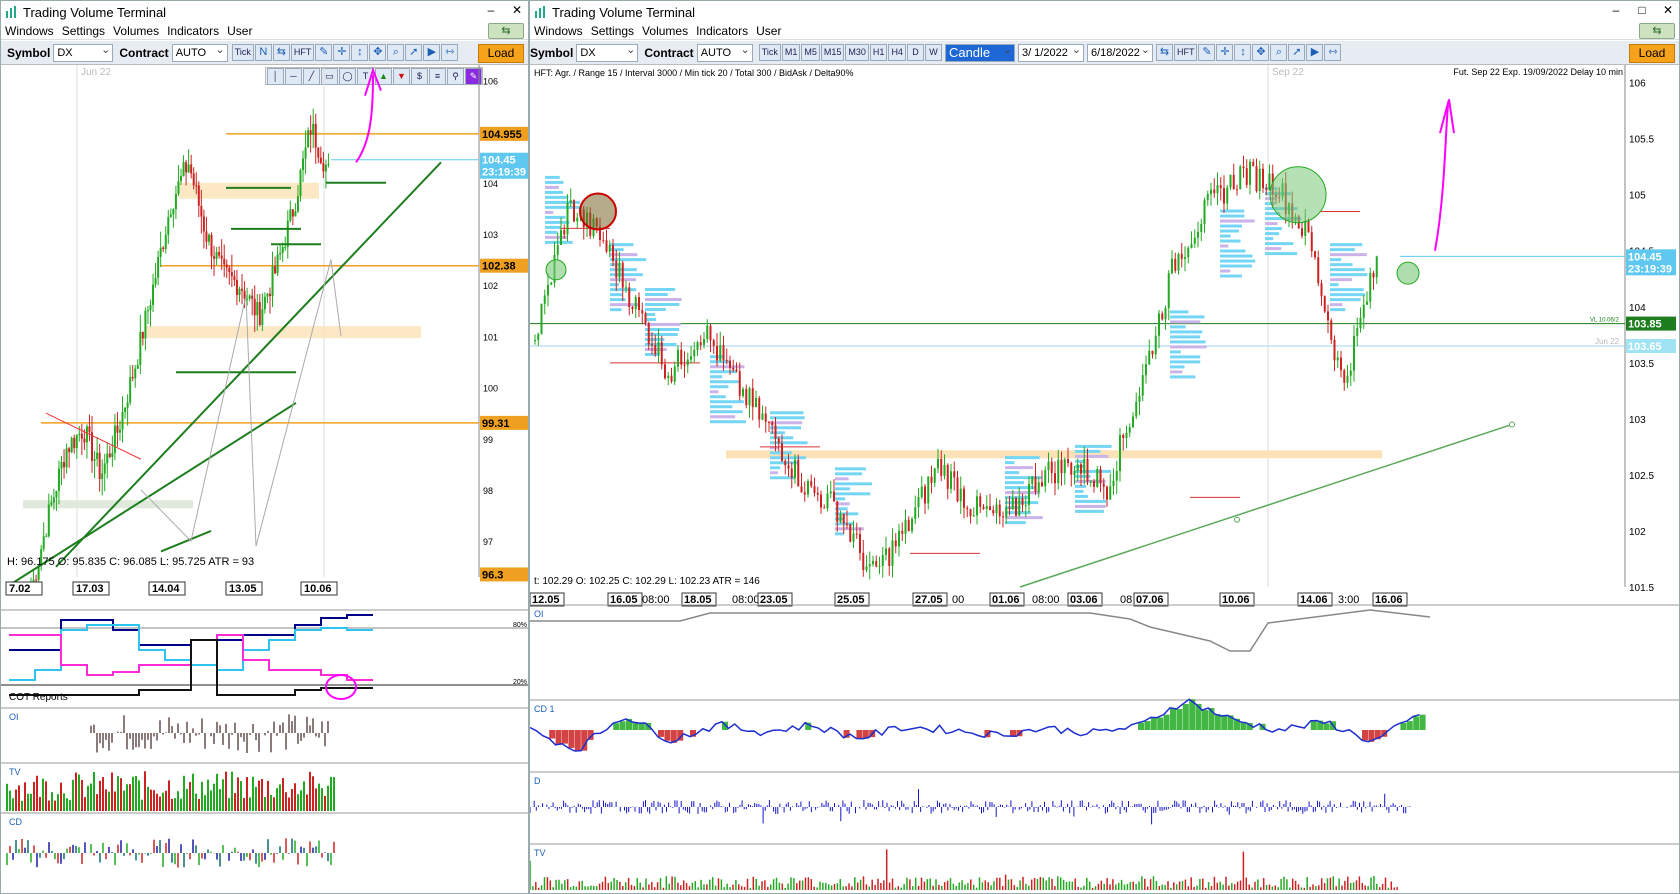 This screenshot has width=1680, height=894. Describe the element at coordinates (504, 173) in the screenshot. I see `price-tag-timer: 23:19:39` at that location.